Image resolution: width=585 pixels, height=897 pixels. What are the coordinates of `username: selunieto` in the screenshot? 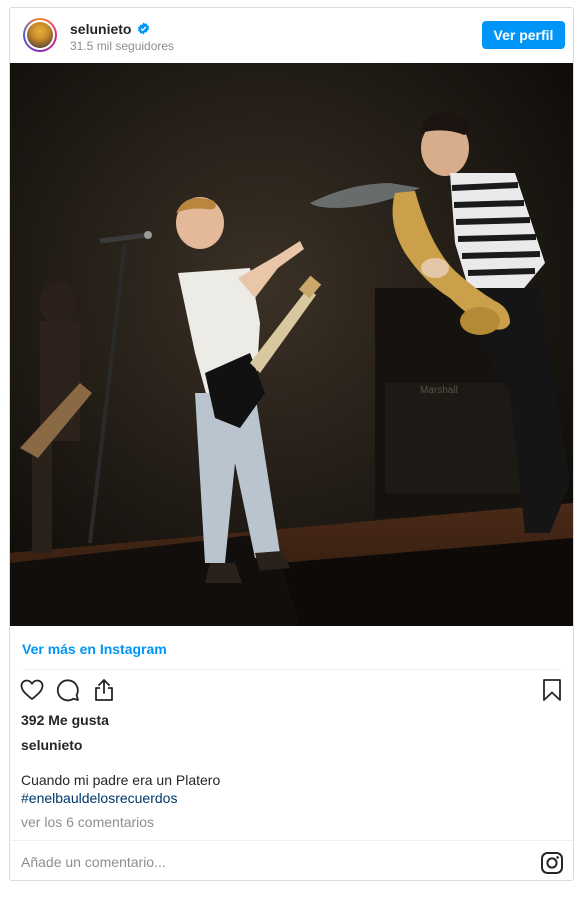 It's located at (100, 29).